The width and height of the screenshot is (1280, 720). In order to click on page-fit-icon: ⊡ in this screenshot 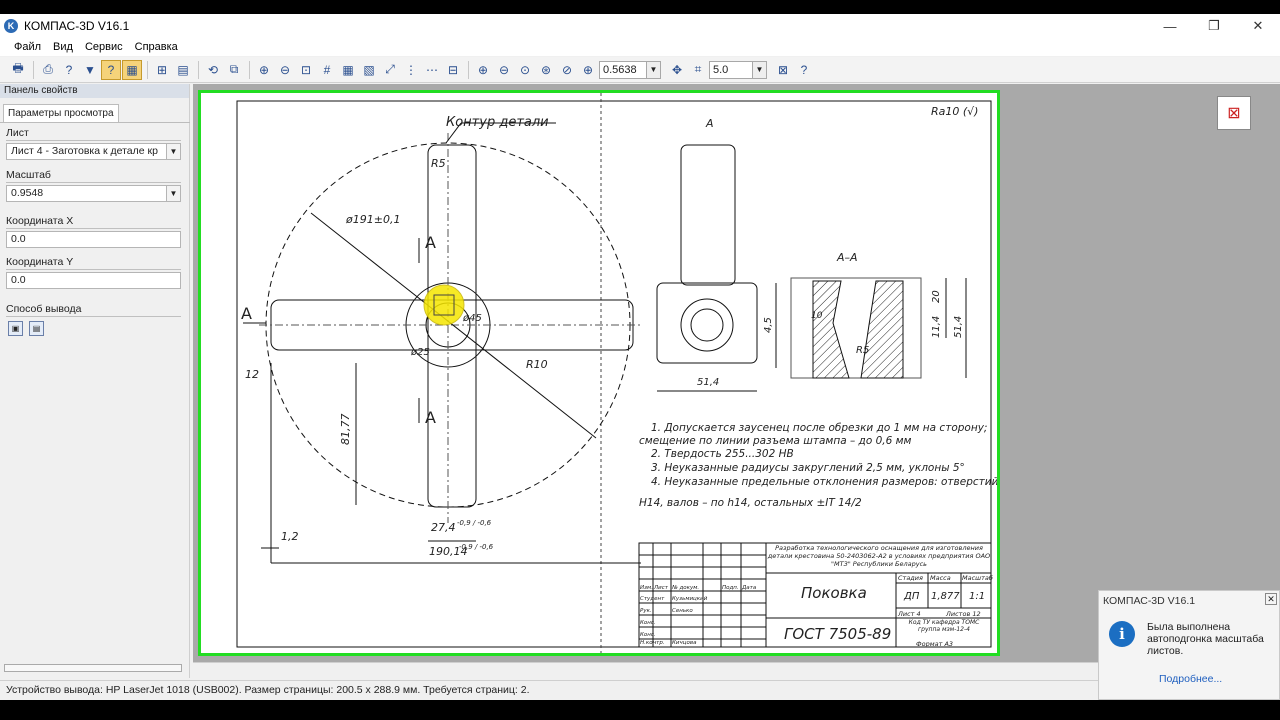, I will do `click(306, 70)`.